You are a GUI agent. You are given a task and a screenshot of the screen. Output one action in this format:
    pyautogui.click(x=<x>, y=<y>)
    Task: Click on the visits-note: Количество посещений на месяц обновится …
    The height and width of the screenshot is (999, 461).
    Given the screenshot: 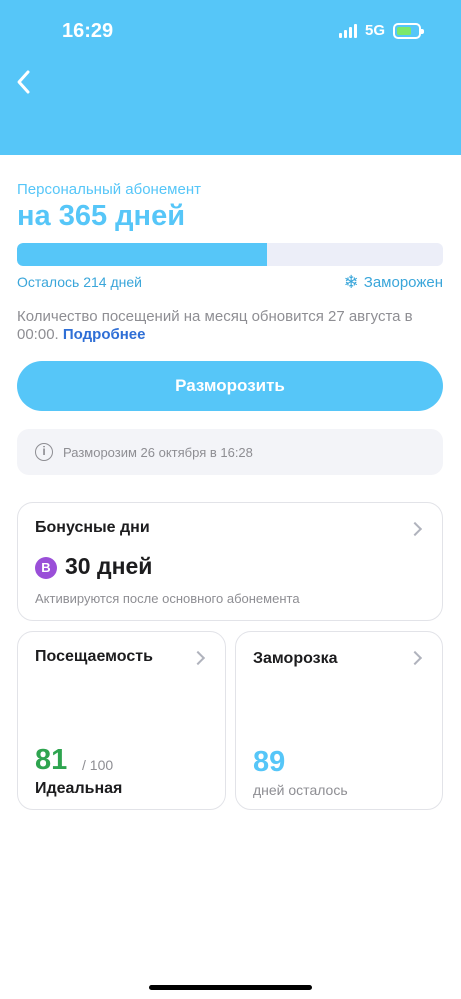 What is the action you would take?
    pyautogui.click(x=232, y=326)
    